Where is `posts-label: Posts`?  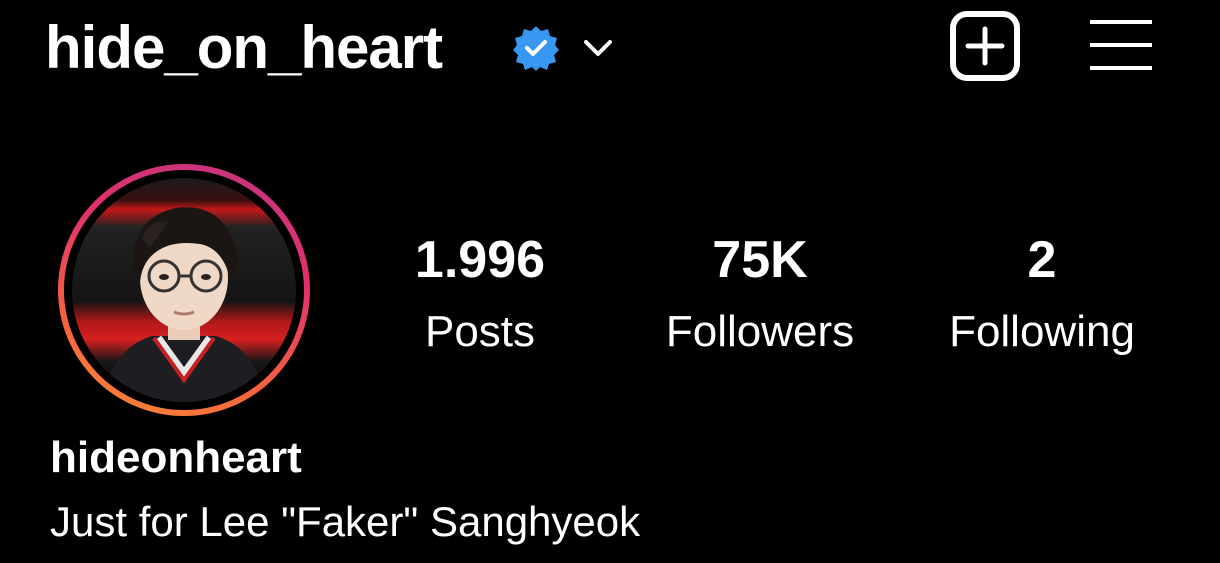
posts-label: Posts is located at coordinates (480, 331).